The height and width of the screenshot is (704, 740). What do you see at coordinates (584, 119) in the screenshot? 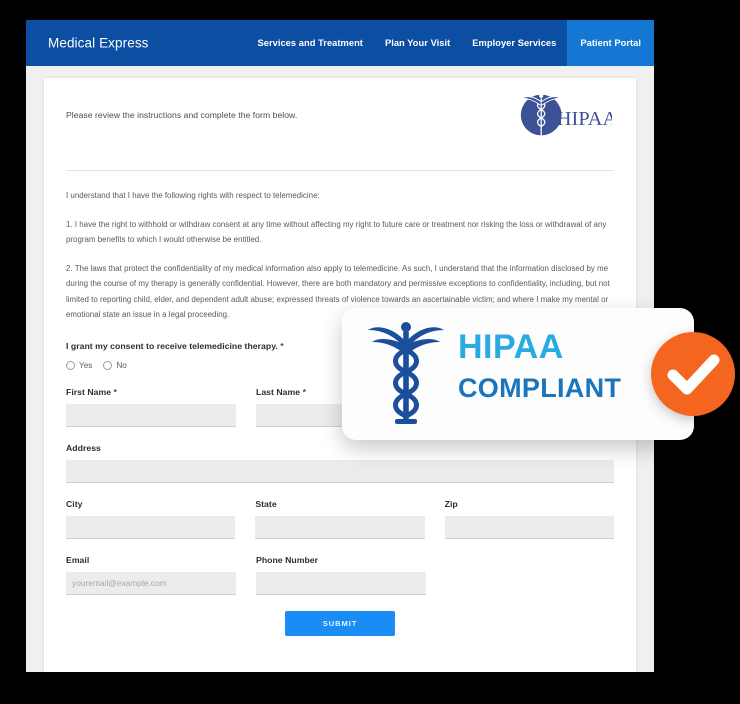
I see `svg-text: HIPAA` at bounding box center [584, 119].